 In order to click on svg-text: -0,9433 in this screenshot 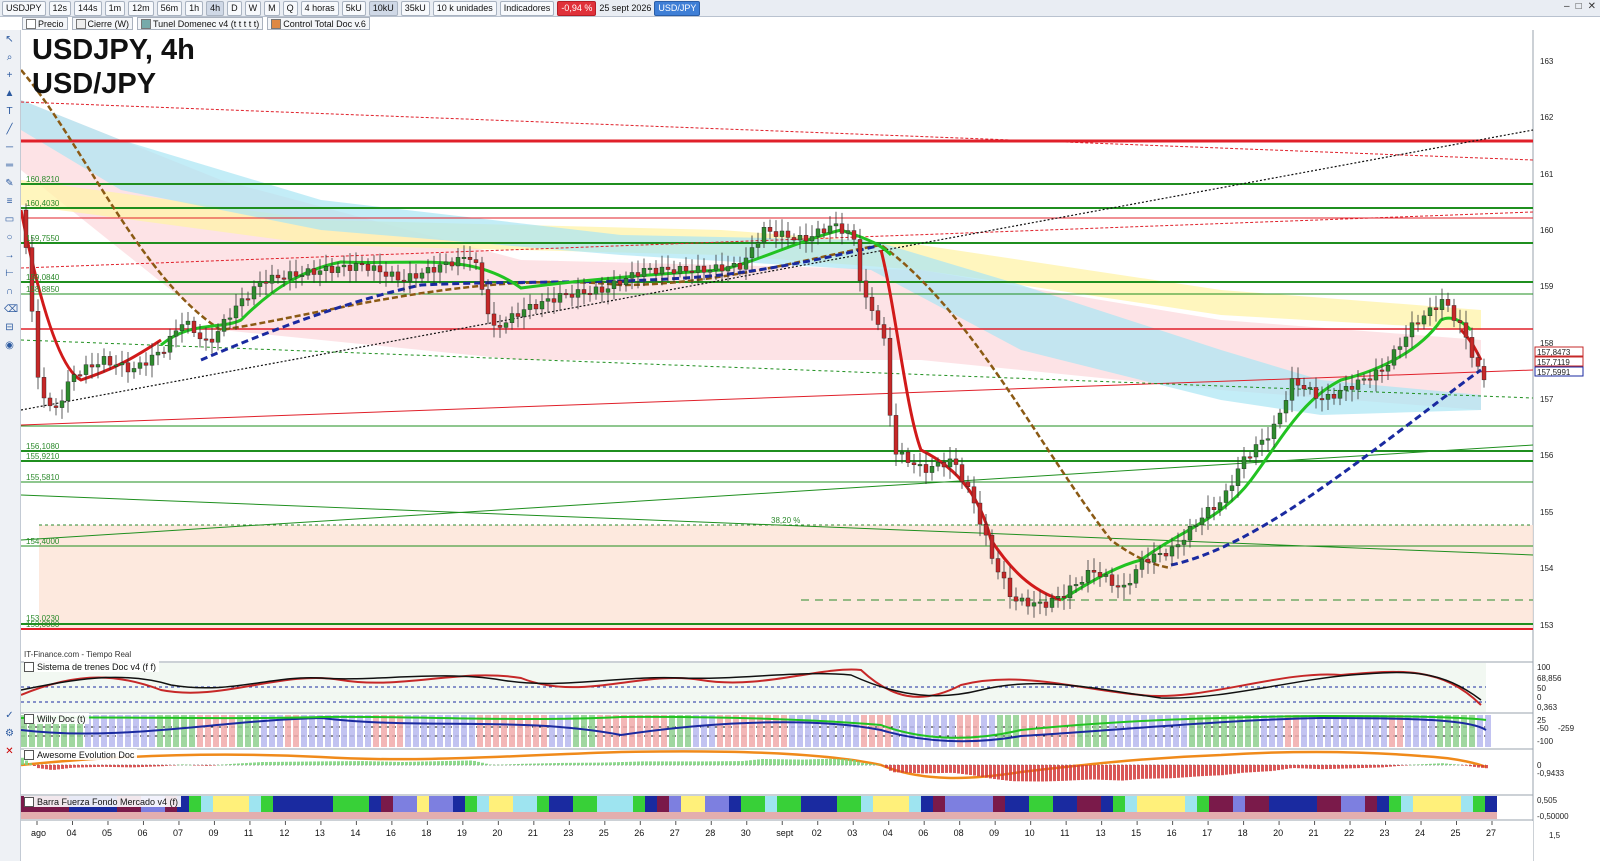, I will do `click(1551, 773)`.